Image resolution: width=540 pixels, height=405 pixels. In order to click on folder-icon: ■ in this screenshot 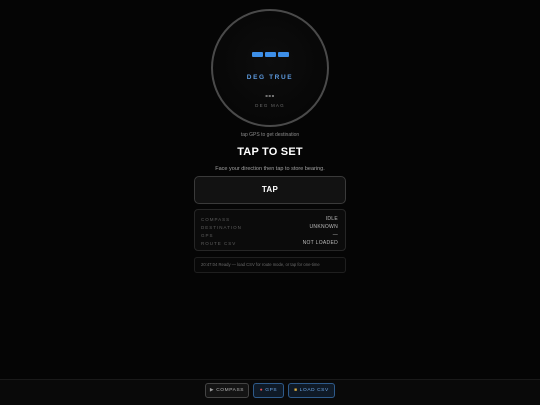, I will do `click(296, 390)`.